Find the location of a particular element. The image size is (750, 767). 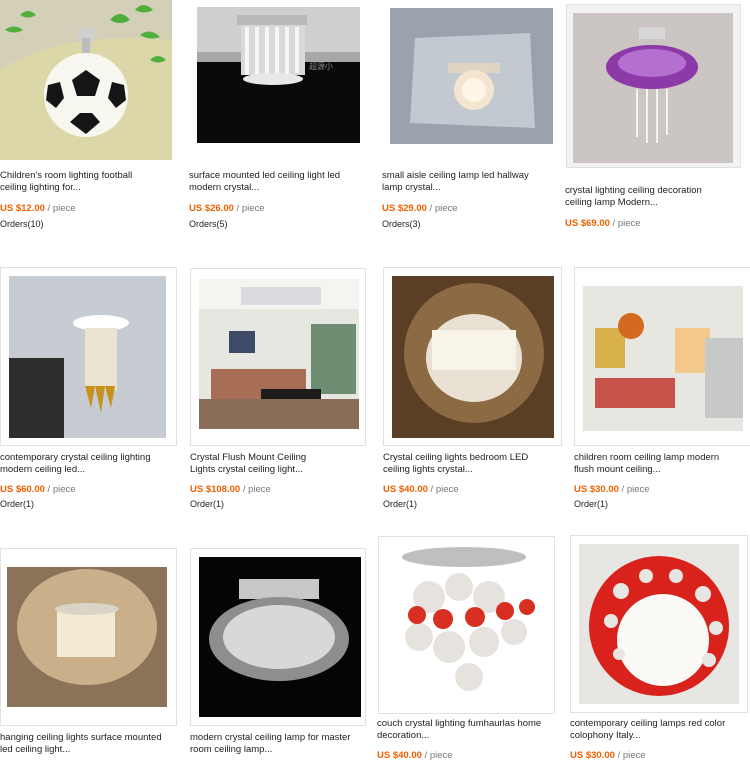

price: US $69.00 / piece is located at coordinates (603, 224).